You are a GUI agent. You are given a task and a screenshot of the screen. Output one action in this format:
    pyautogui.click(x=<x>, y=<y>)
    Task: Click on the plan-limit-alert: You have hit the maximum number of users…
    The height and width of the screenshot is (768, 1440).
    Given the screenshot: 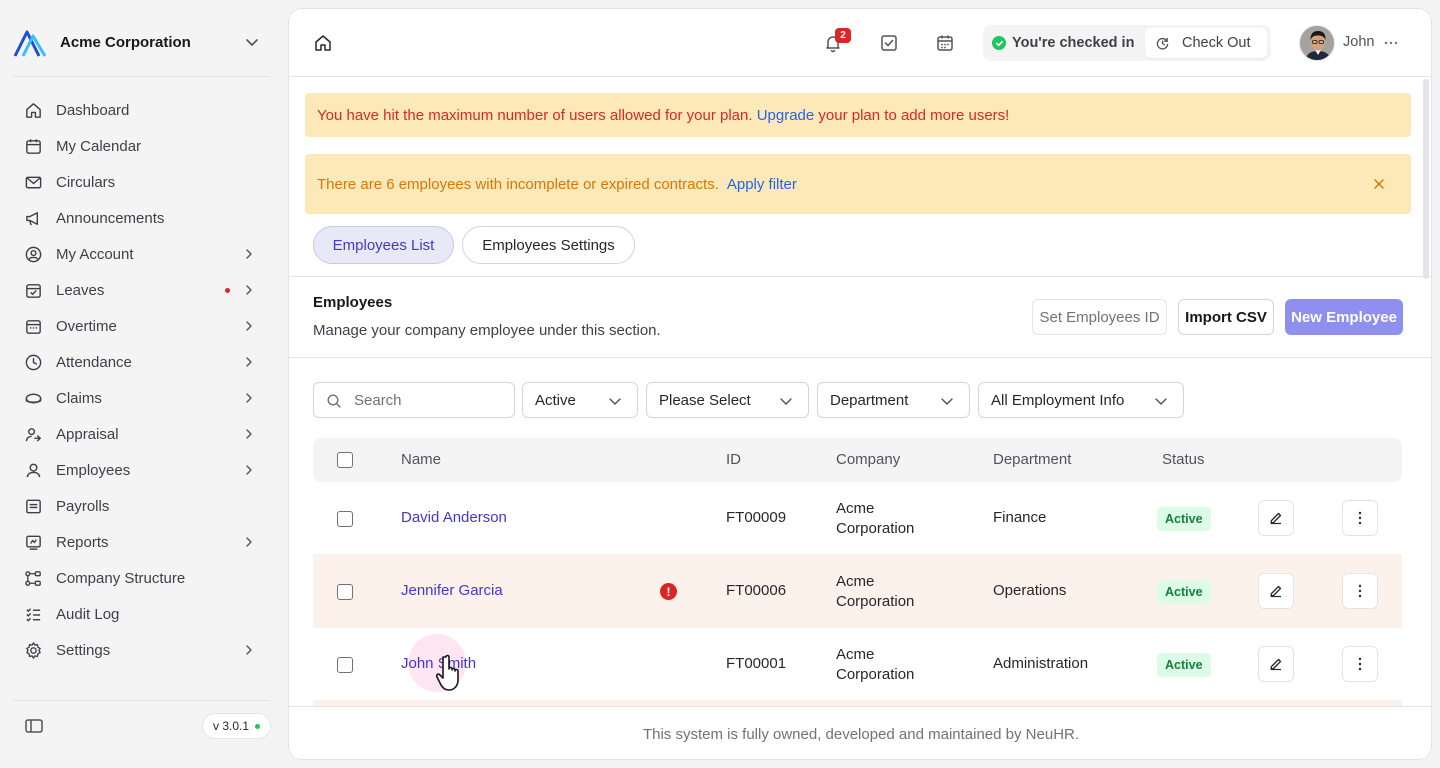 What is the action you would take?
    pyautogui.click(x=858, y=115)
    